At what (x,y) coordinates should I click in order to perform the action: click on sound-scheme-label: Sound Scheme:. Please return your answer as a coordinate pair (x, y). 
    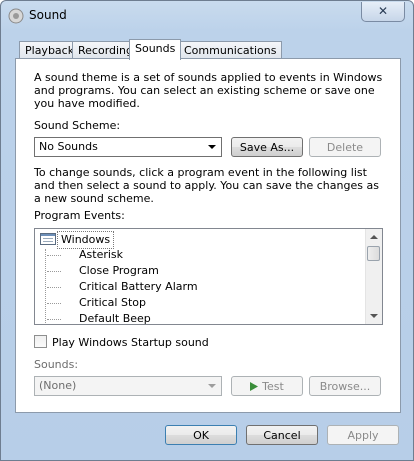
    Looking at the image, I should click on (77, 125).